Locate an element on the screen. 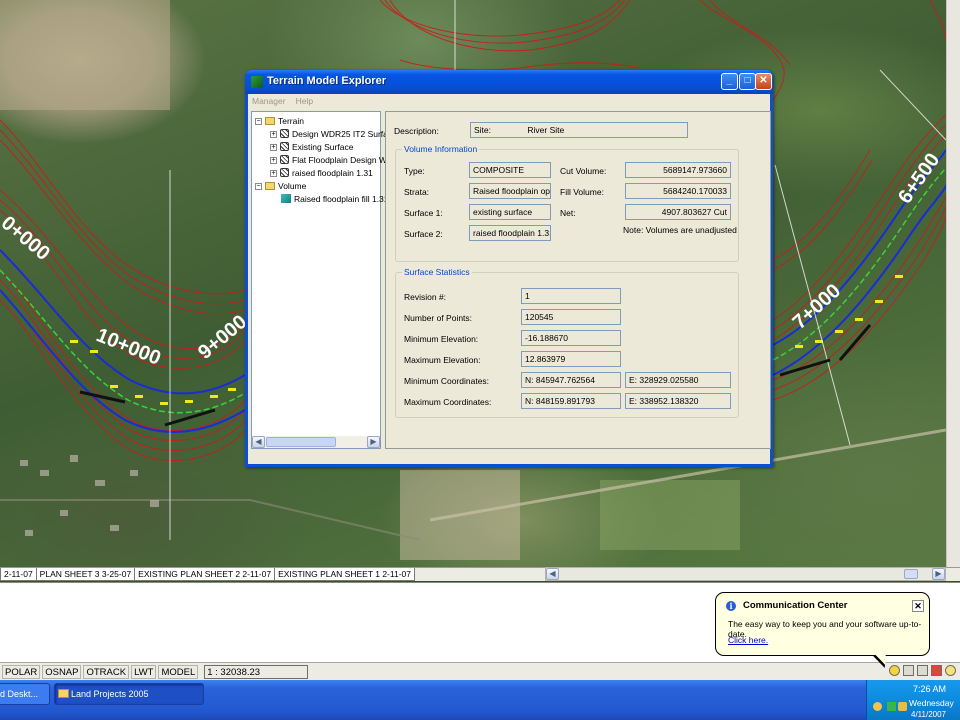 This screenshot has width=960, height=720. model-toggle: MODEL is located at coordinates (178, 671).